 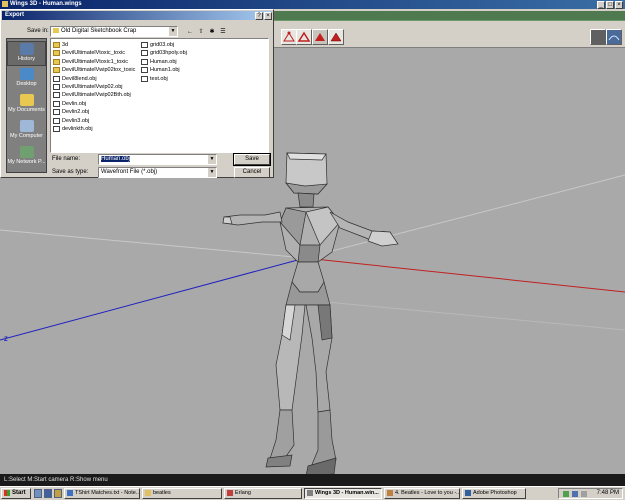 What do you see at coordinates (88, 87) in the screenshot?
I see `file-item: DevilUltimatelVwip02.obj` at bounding box center [88, 87].